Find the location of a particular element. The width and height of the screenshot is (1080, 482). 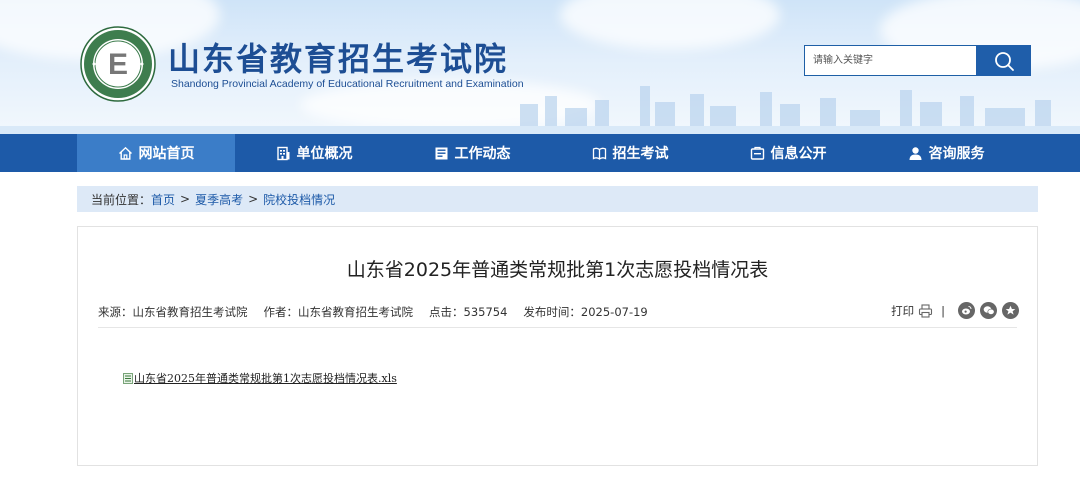

meta-date: 发布时间：2025-07-19 is located at coordinates (585, 312).